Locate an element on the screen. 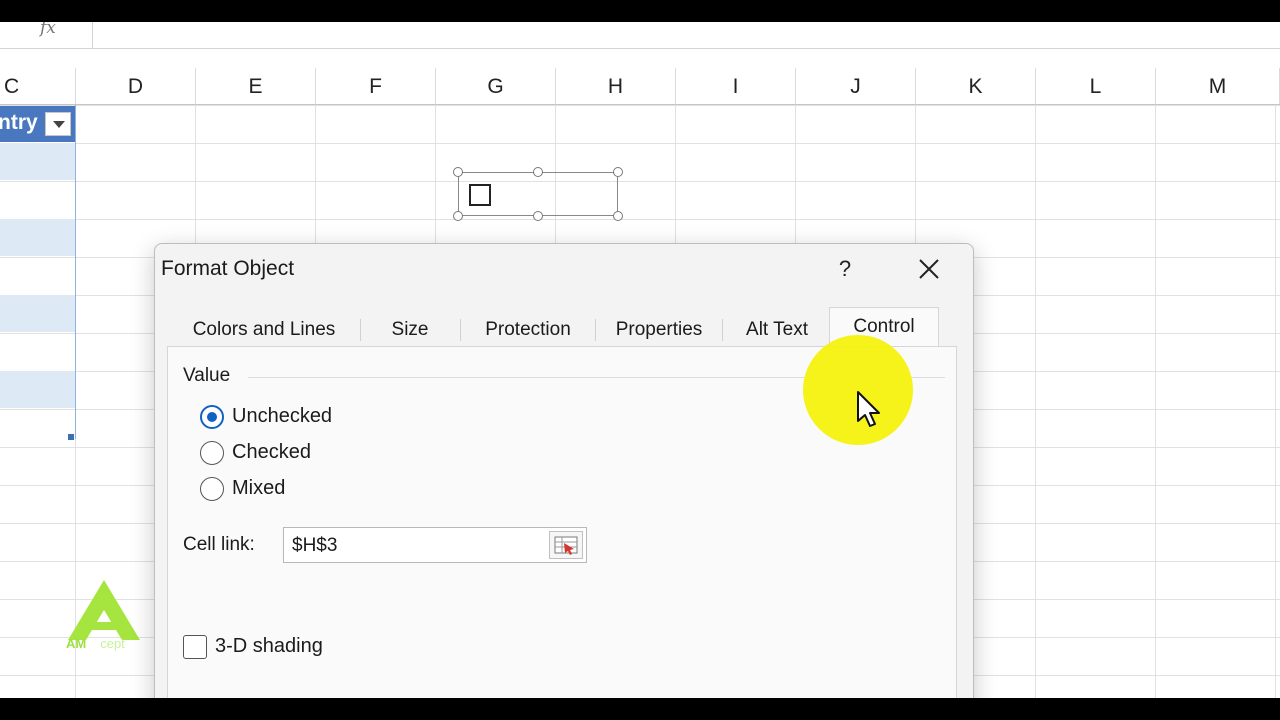 The image size is (1280, 720). value-group-label: Value is located at coordinates (207, 375).